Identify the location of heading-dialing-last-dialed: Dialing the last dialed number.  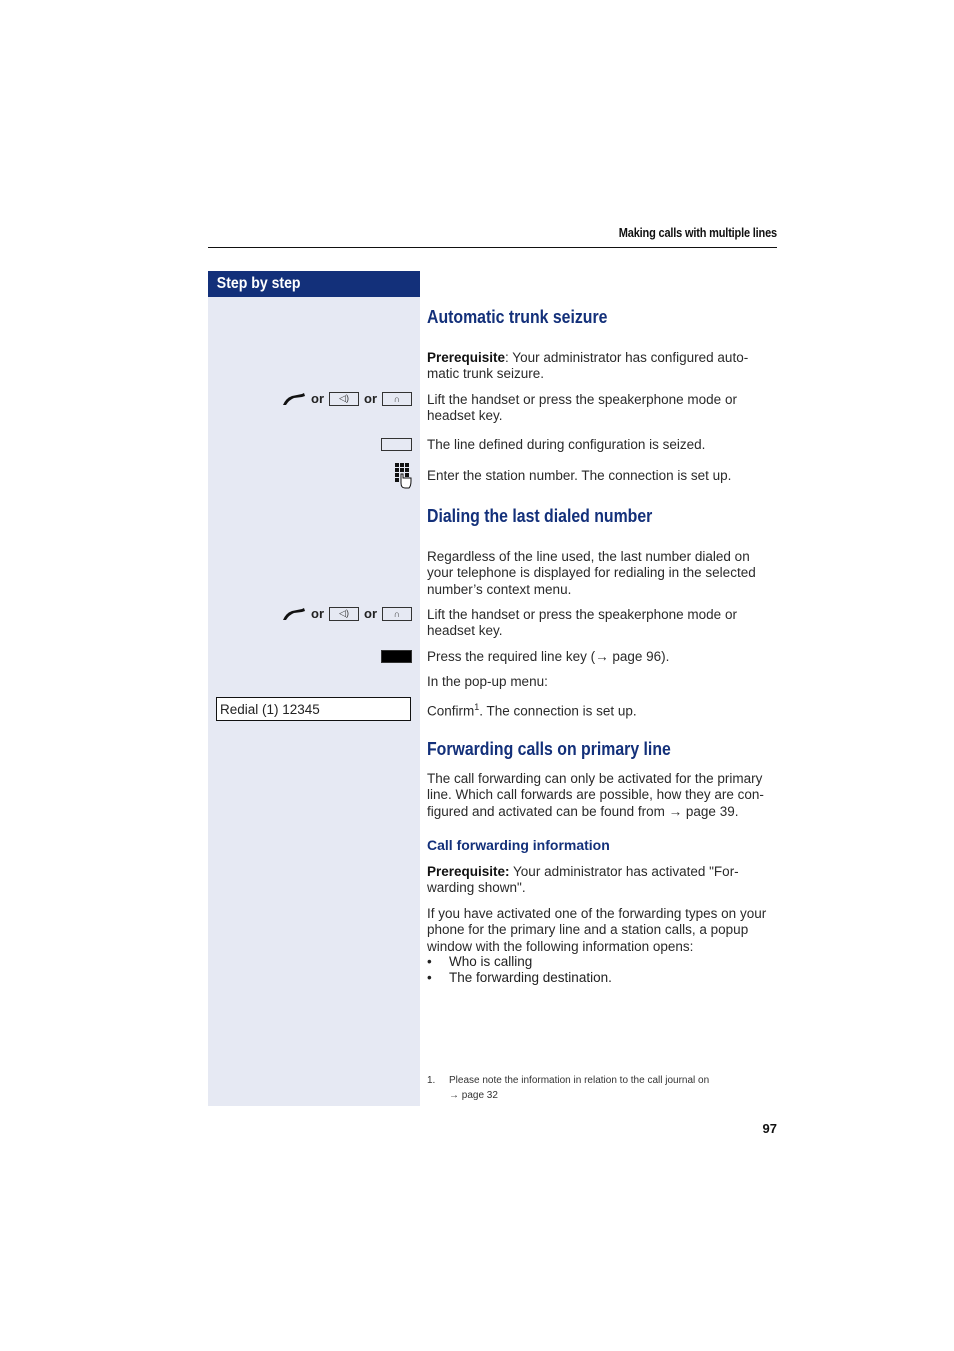
(540, 516).